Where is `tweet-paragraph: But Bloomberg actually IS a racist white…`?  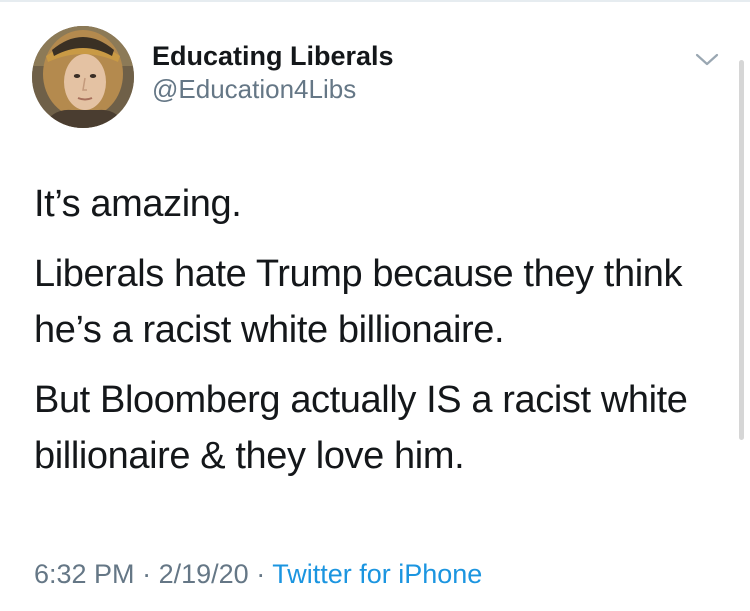
tweet-paragraph: But Bloomberg actually IS a racist white… is located at coordinates (361, 428).